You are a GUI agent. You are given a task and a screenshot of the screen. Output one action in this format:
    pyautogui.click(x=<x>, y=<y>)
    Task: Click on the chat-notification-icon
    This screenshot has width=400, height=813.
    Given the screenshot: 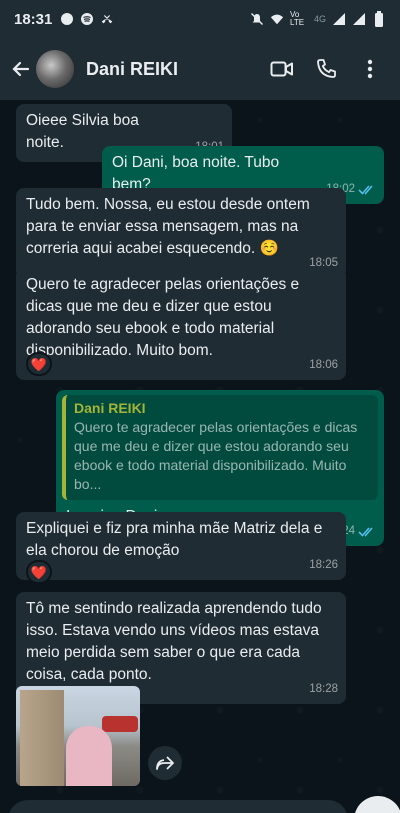 What is the action you would take?
    pyautogui.click(x=67, y=19)
    